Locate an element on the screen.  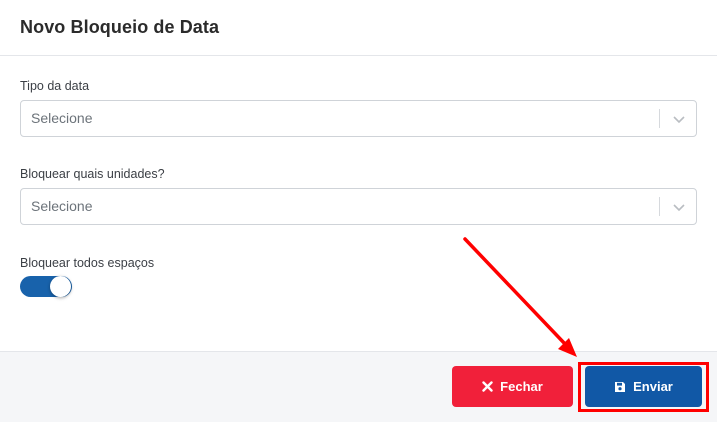
modal-header: Novo Bloqueio de Data is located at coordinates (358, 28).